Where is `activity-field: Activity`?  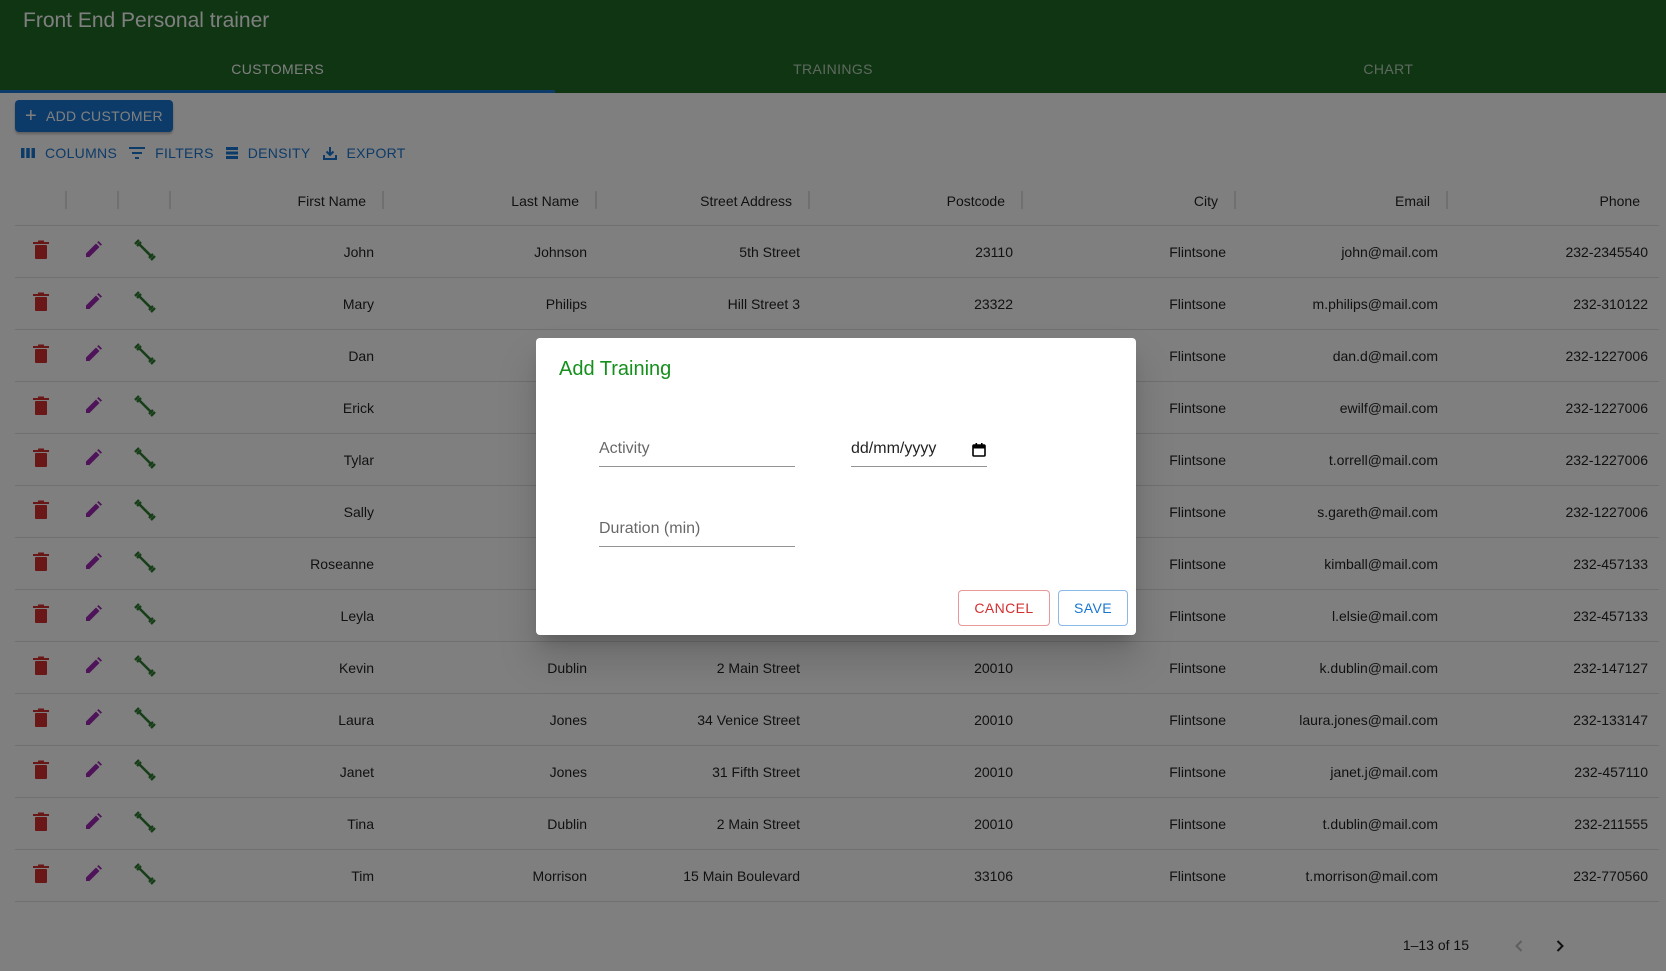 activity-field: Activity is located at coordinates (697, 452).